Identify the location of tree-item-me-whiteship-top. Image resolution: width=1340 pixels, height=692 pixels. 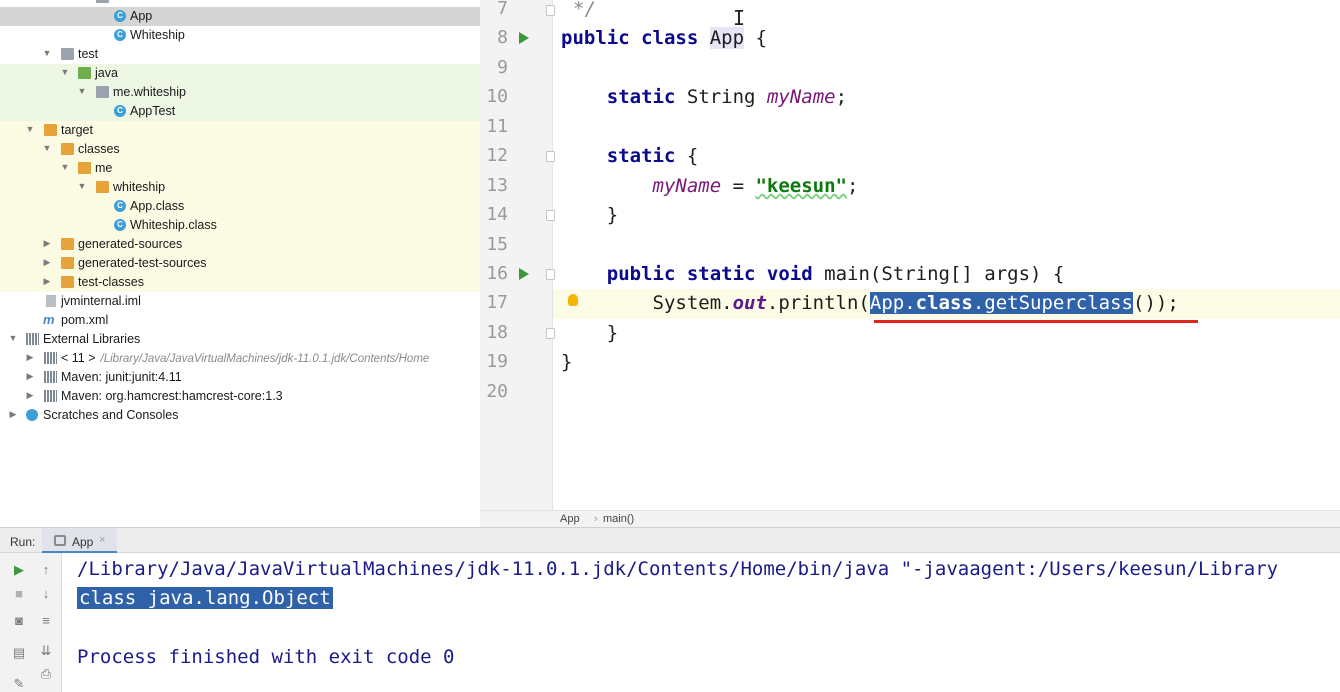
(240, 3).